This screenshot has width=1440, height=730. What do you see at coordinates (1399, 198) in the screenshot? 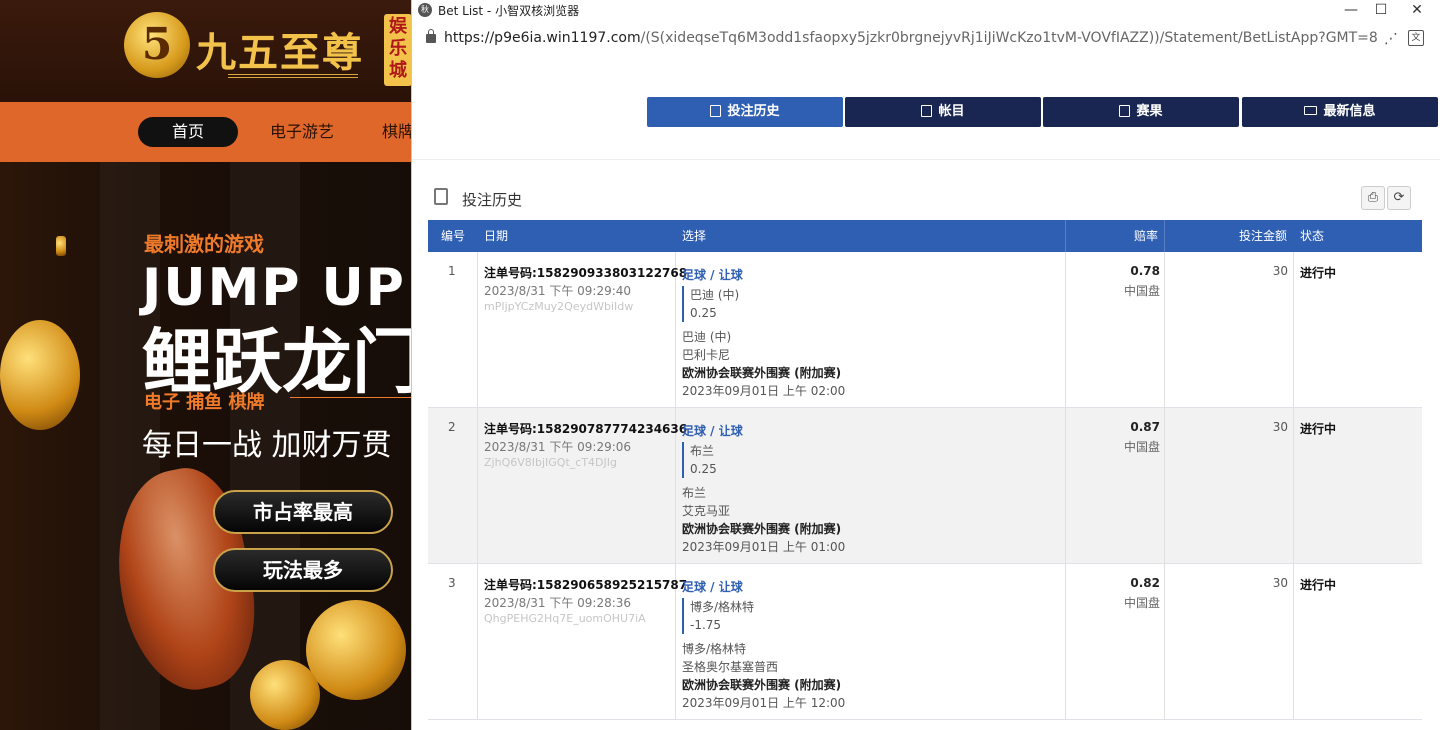
I see `refresh-button: ⟳` at bounding box center [1399, 198].